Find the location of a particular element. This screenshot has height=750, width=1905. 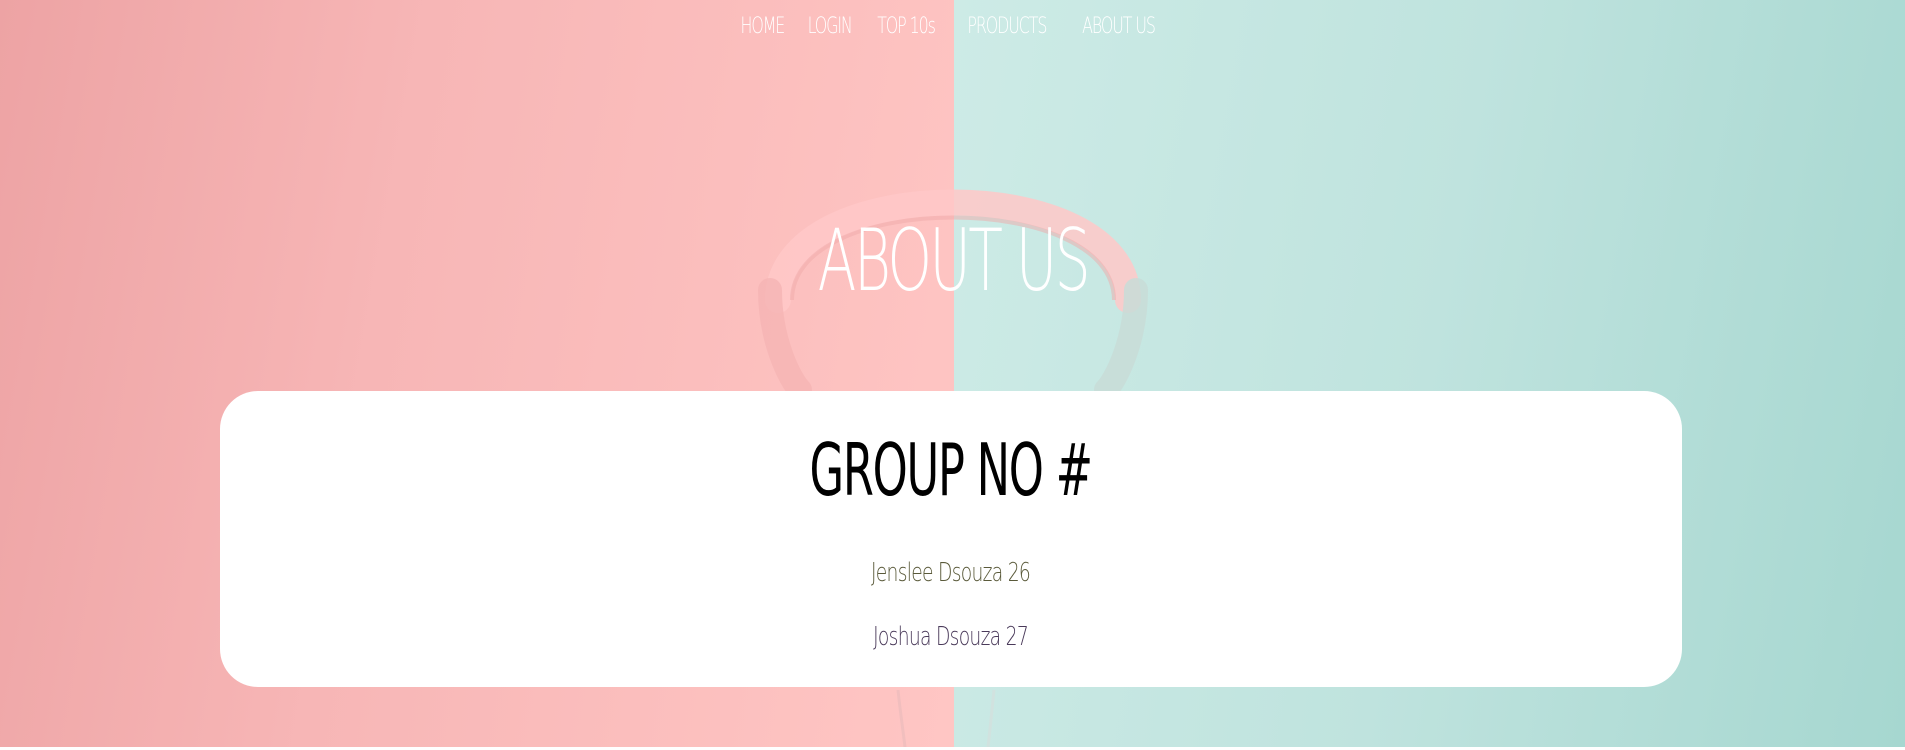

nav-link-home: HOME is located at coordinates (763, 26).